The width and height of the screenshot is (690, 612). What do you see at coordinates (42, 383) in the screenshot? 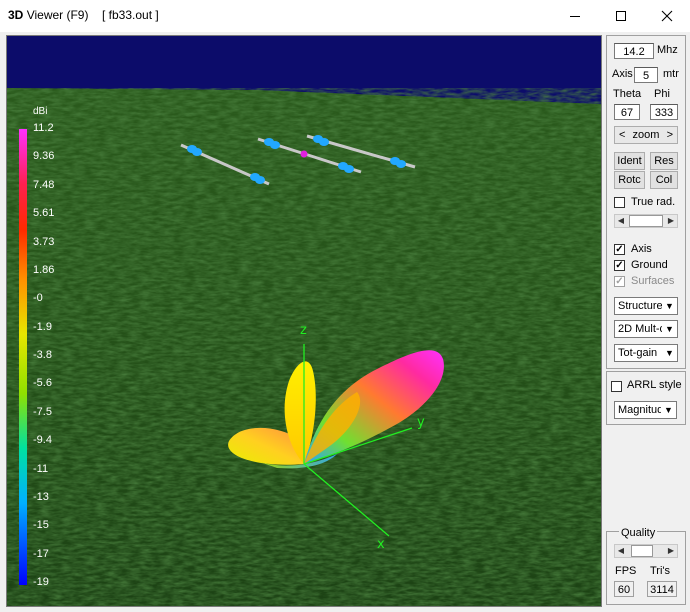
I see `legend-tick-label: -5.6` at bounding box center [42, 383].